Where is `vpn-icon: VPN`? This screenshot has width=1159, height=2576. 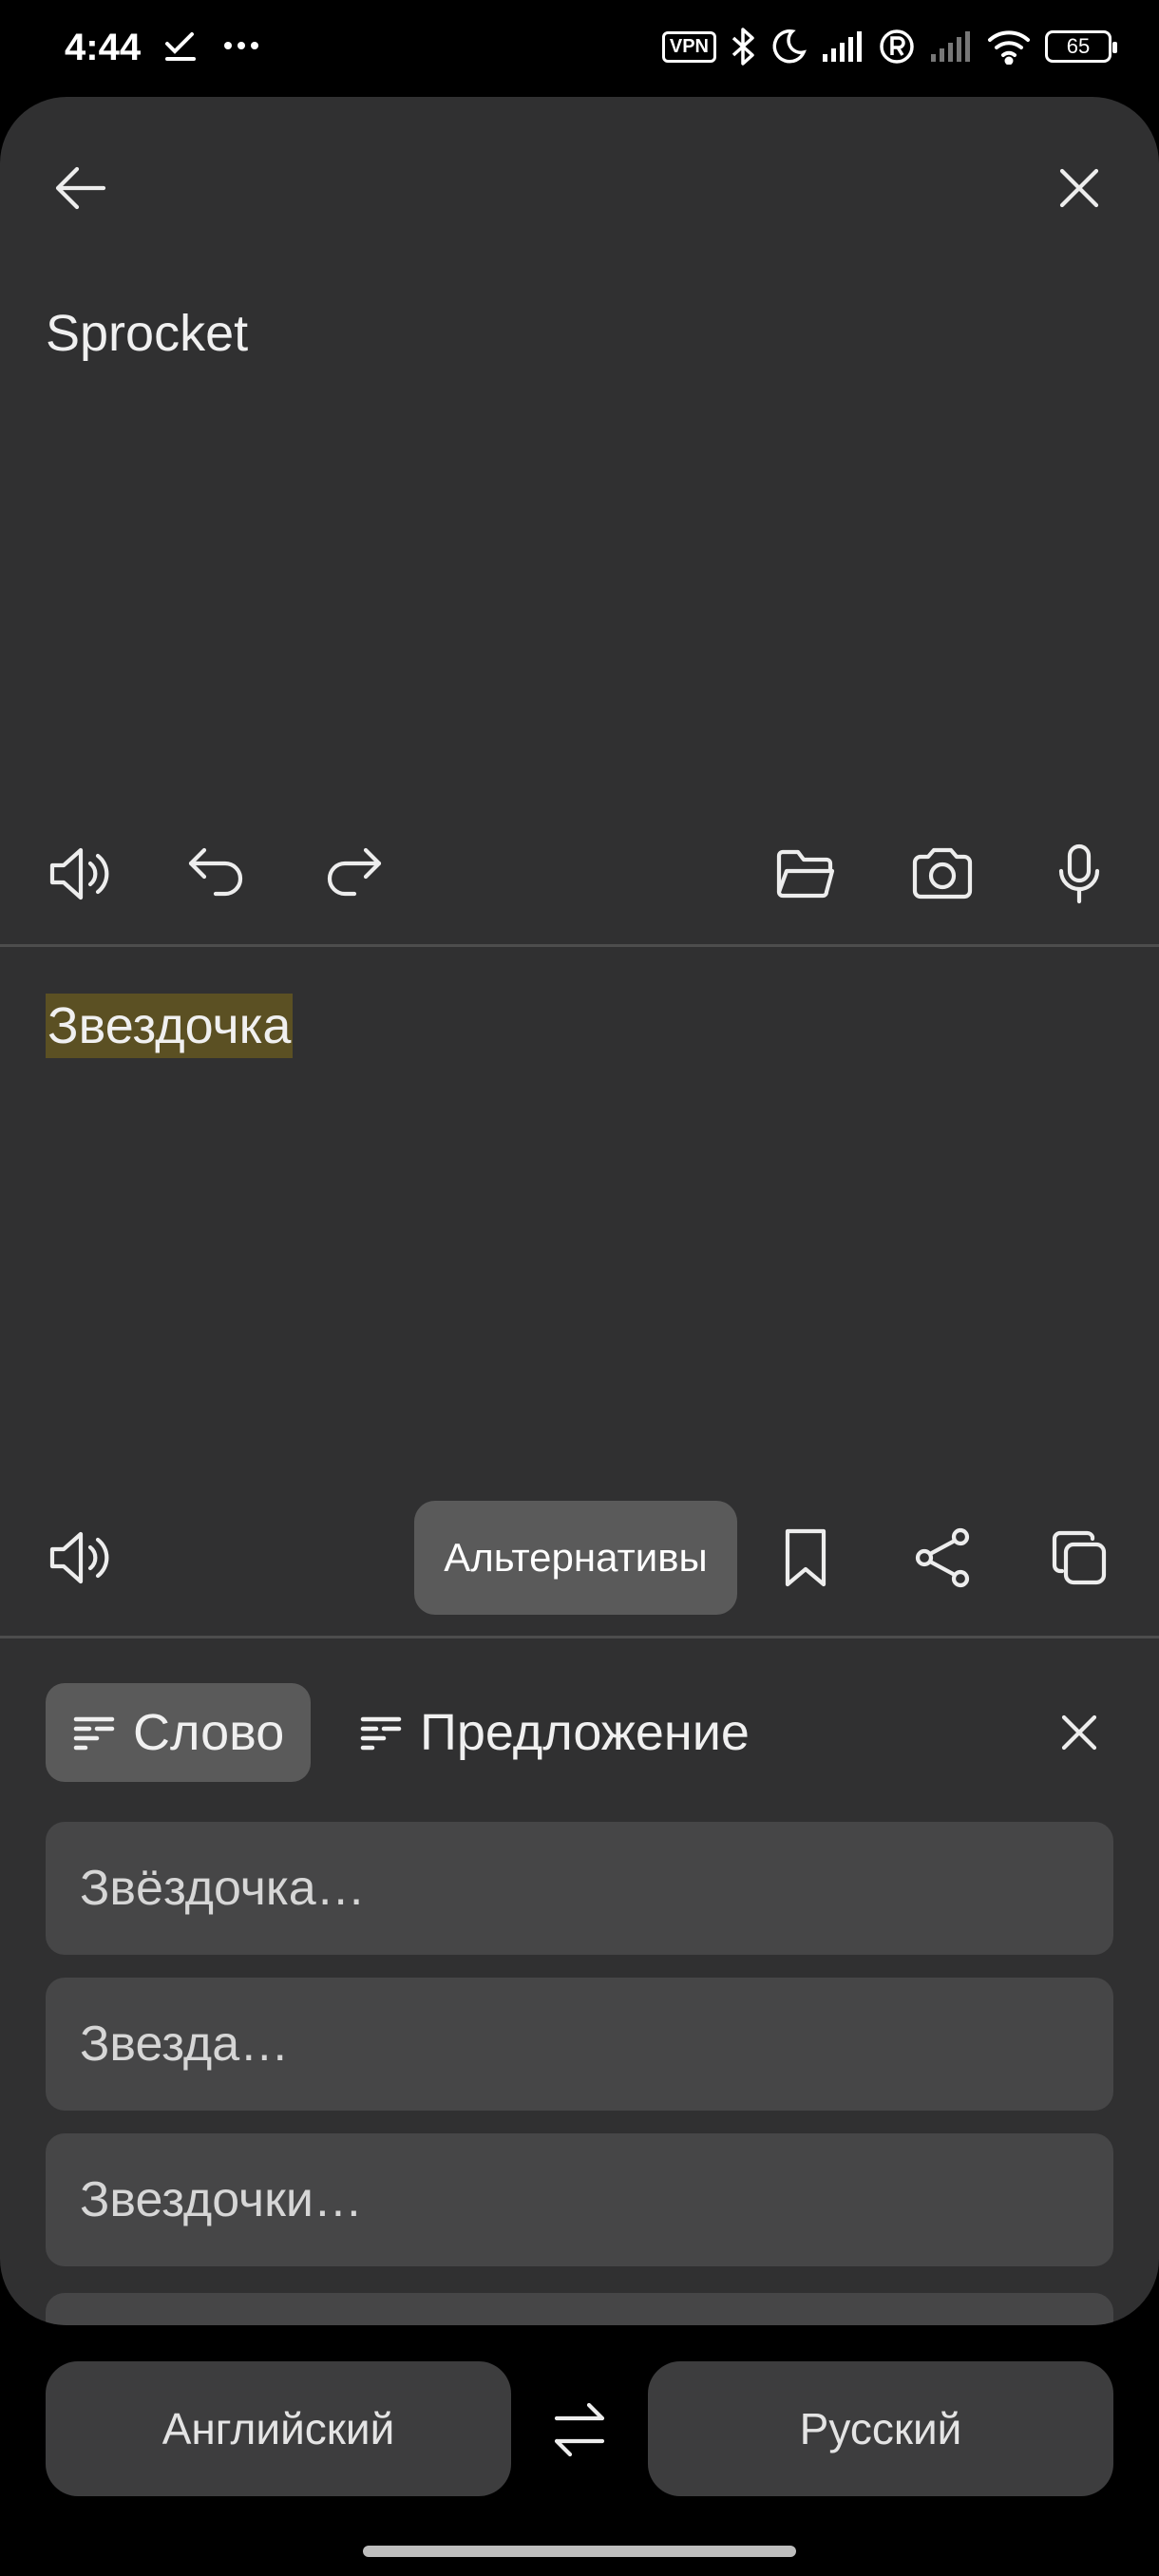
vpn-icon: VPN is located at coordinates (688, 46).